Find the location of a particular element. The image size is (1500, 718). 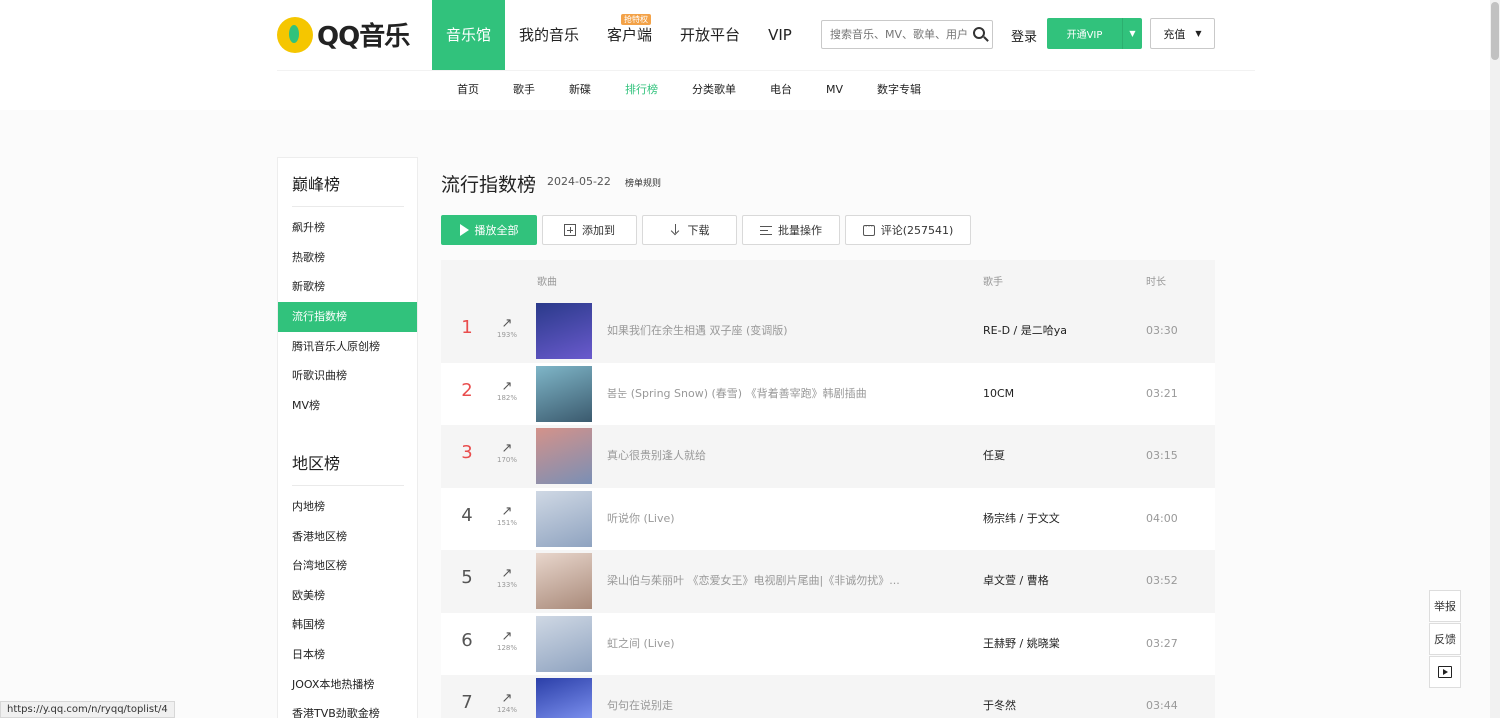

sidebar-item-hongkong: 香港地区榜 is located at coordinates (347, 537).